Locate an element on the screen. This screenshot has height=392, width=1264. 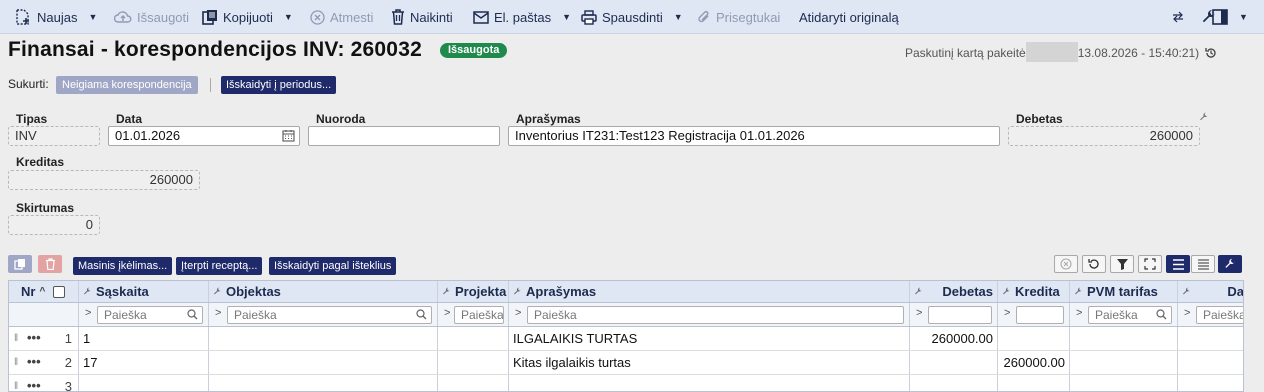
cell-debetas: 260000.00 is located at coordinates (954, 338).